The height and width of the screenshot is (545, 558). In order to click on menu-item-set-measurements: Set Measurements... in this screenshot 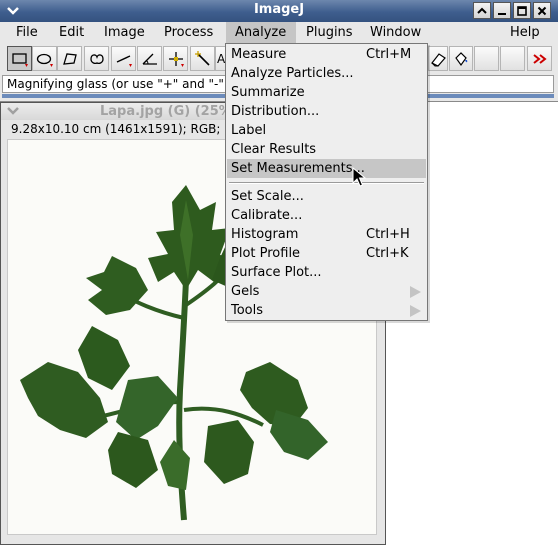, I will do `click(326, 168)`.